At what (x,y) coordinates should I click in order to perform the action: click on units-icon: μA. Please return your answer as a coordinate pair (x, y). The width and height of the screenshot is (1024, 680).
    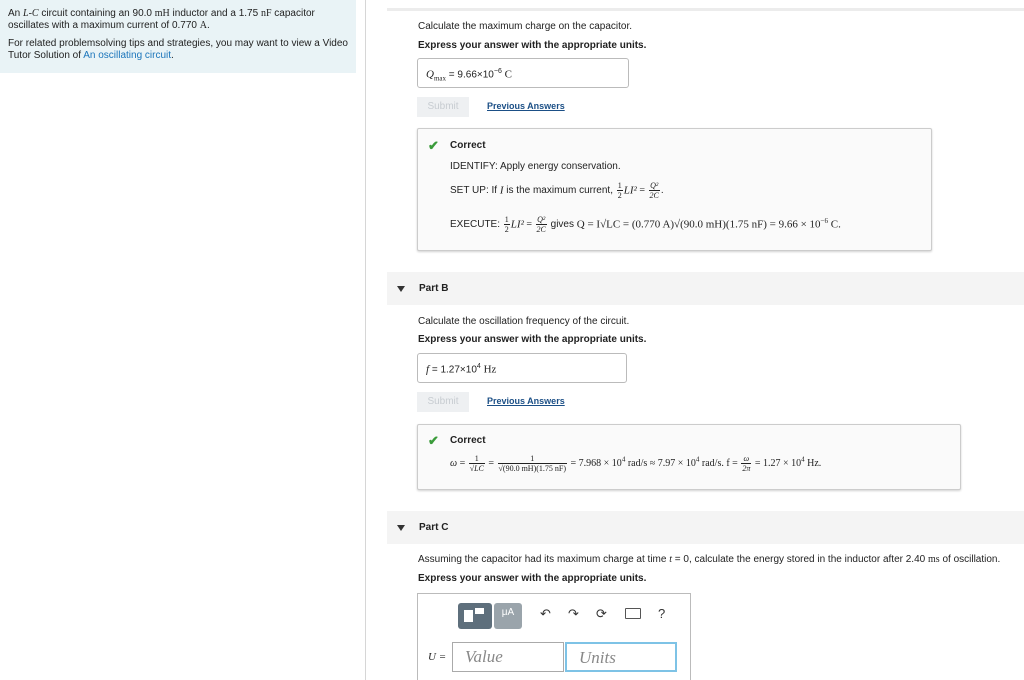
    Looking at the image, I should click on (508, 612).